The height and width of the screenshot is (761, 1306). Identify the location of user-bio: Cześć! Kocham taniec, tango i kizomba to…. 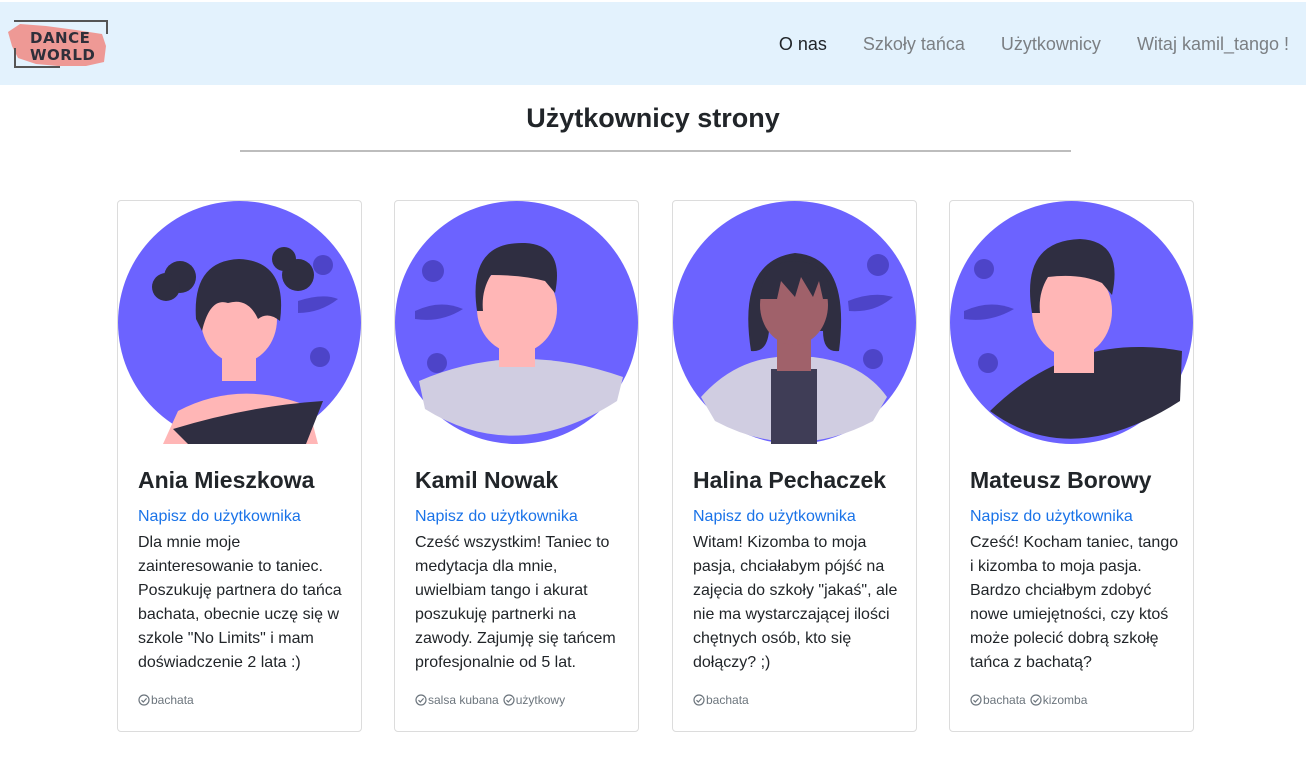
(1074, 602).